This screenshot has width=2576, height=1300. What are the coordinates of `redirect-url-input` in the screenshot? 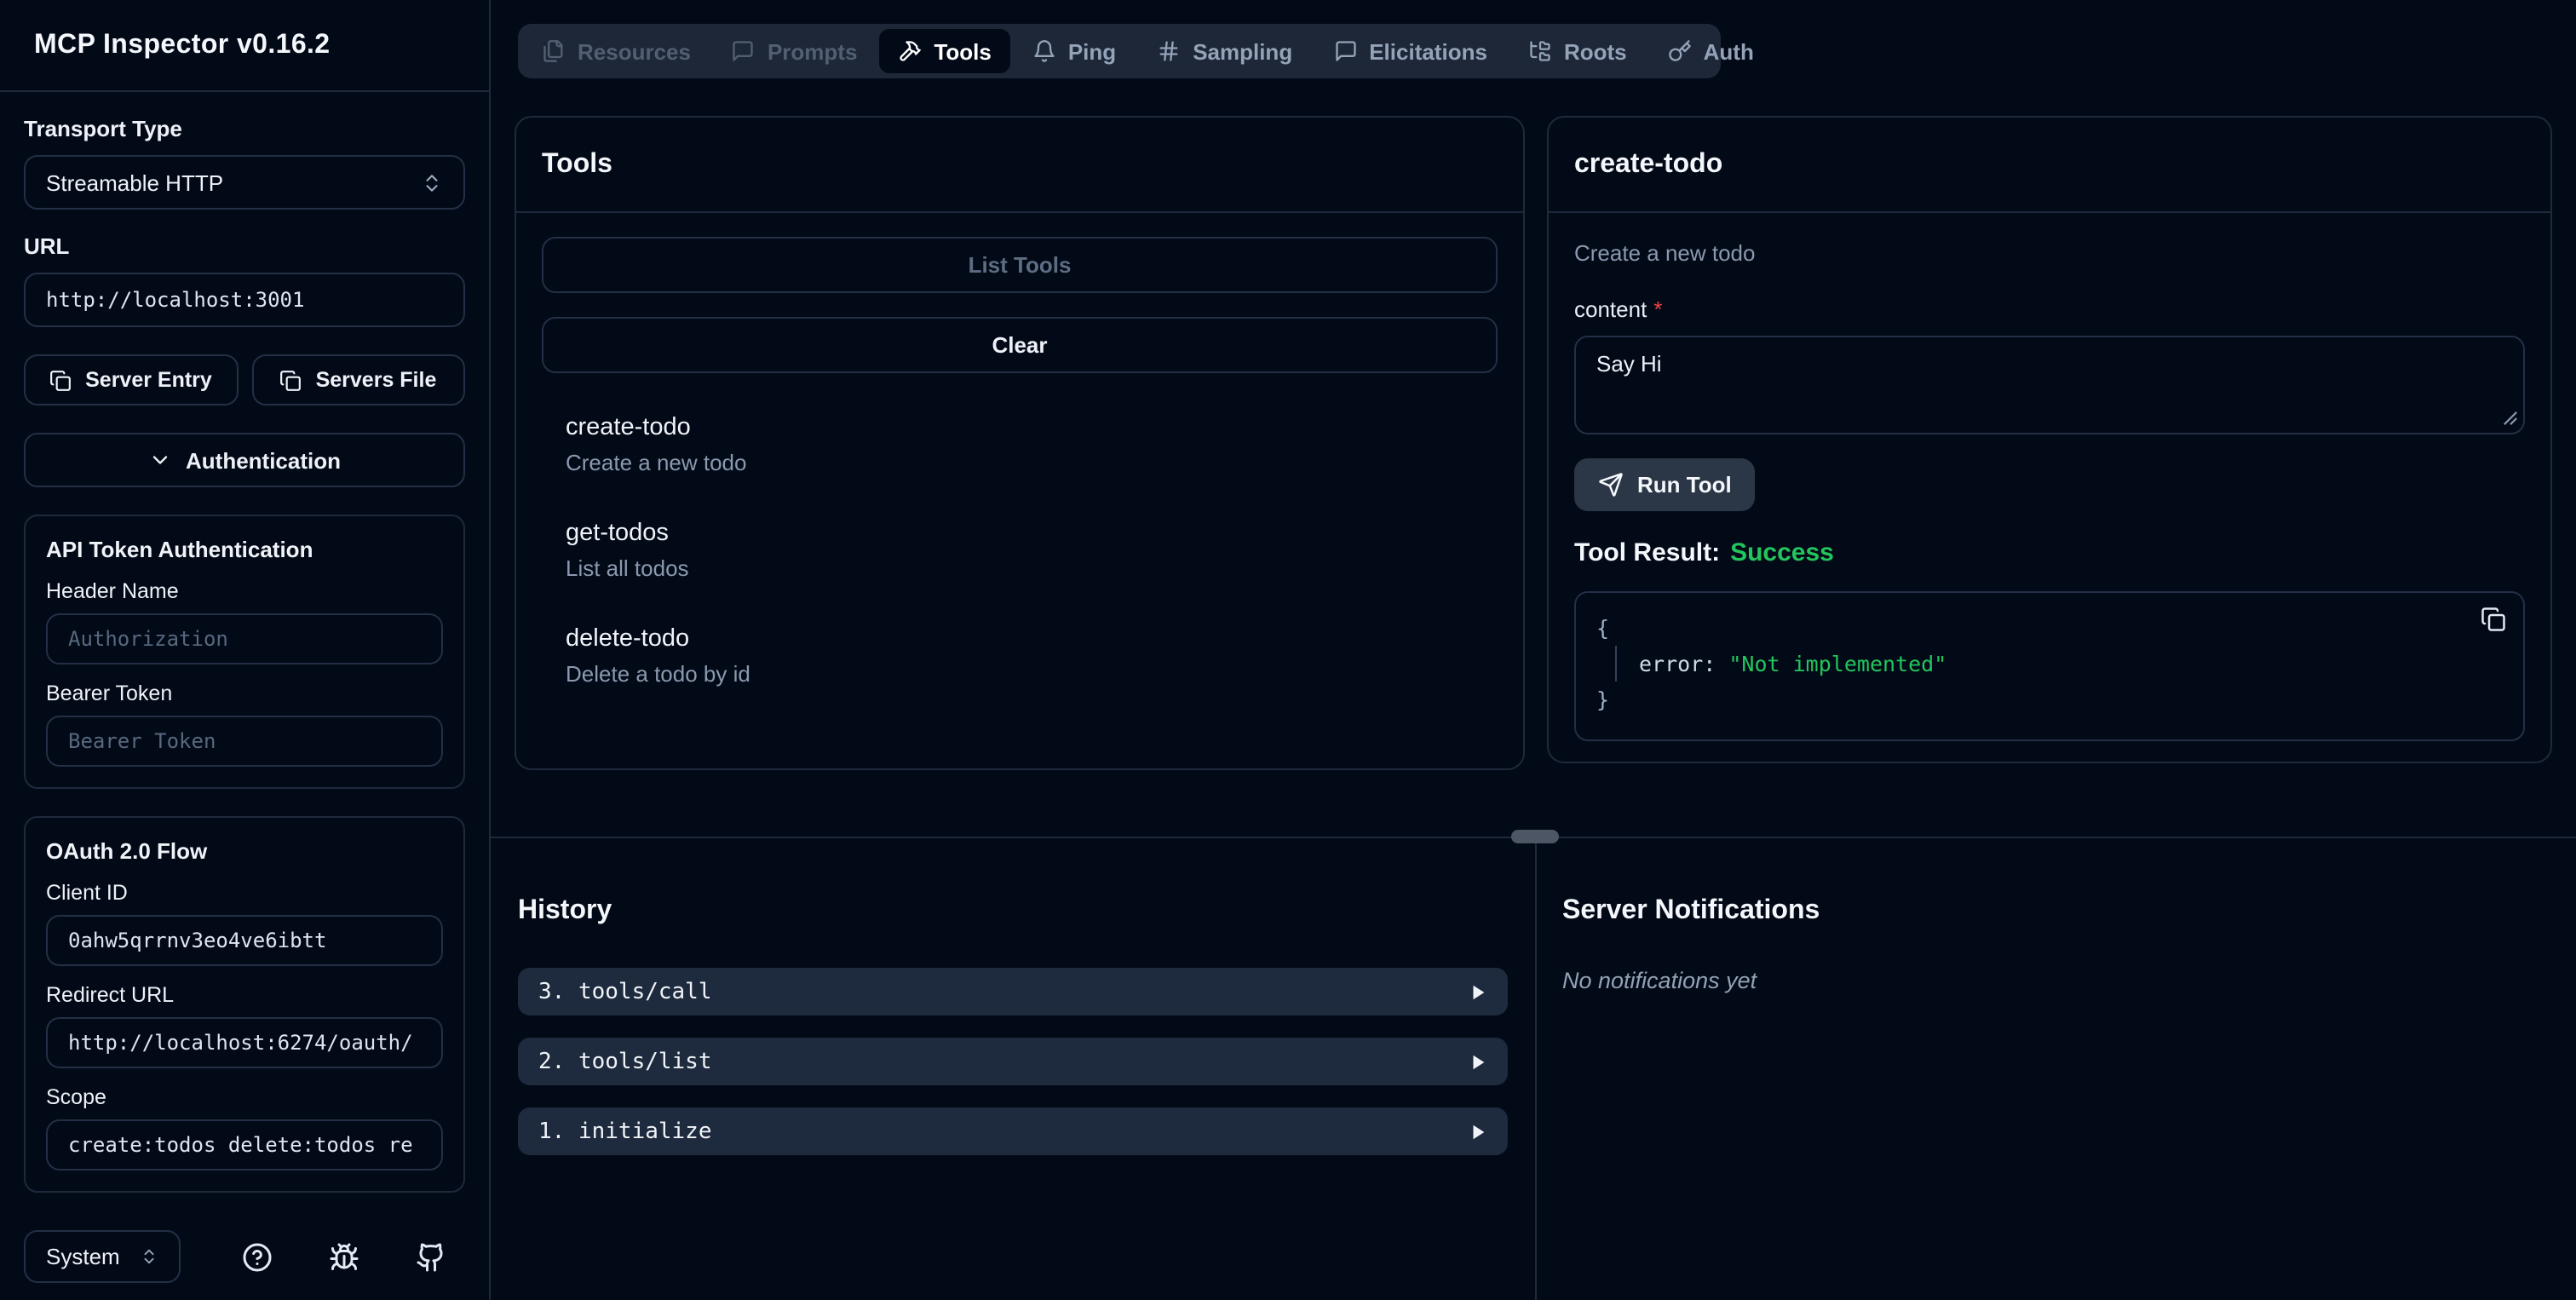 It's located at (245, 1042).